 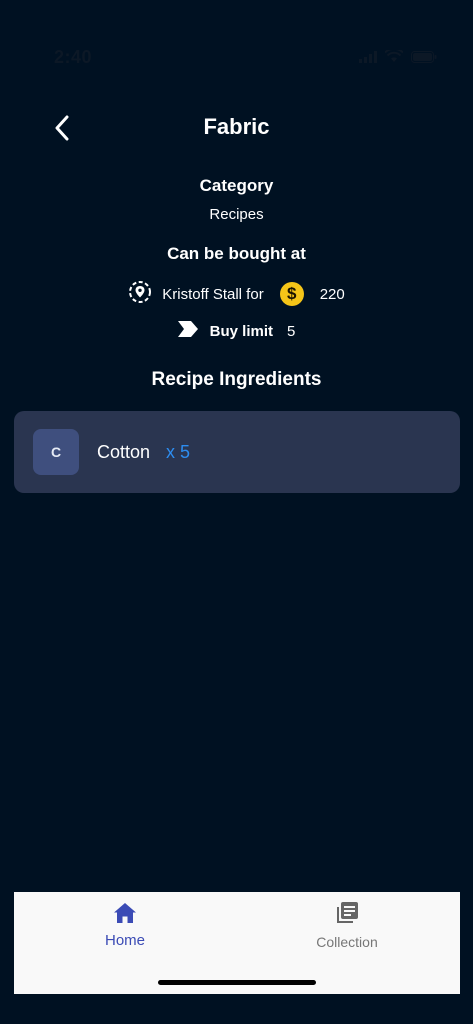 What do you see at coordinates (236, 50) in the screenshot?
I see `status-bar: 2:40` at bounding box center [236, 50].